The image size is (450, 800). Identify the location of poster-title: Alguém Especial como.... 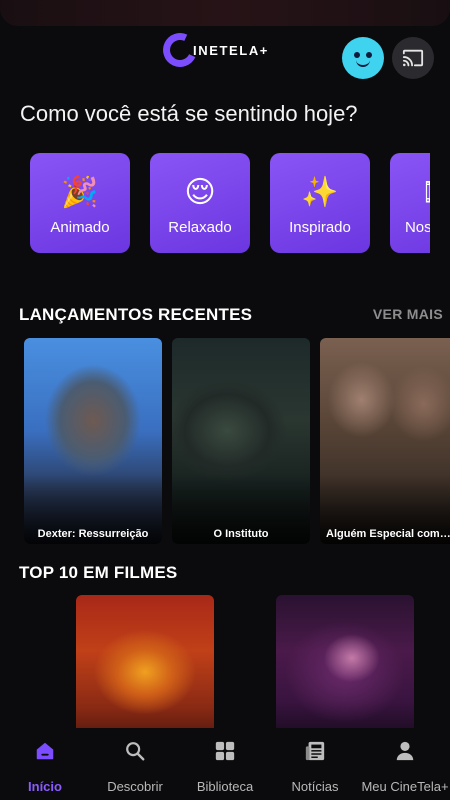
(388, 534).